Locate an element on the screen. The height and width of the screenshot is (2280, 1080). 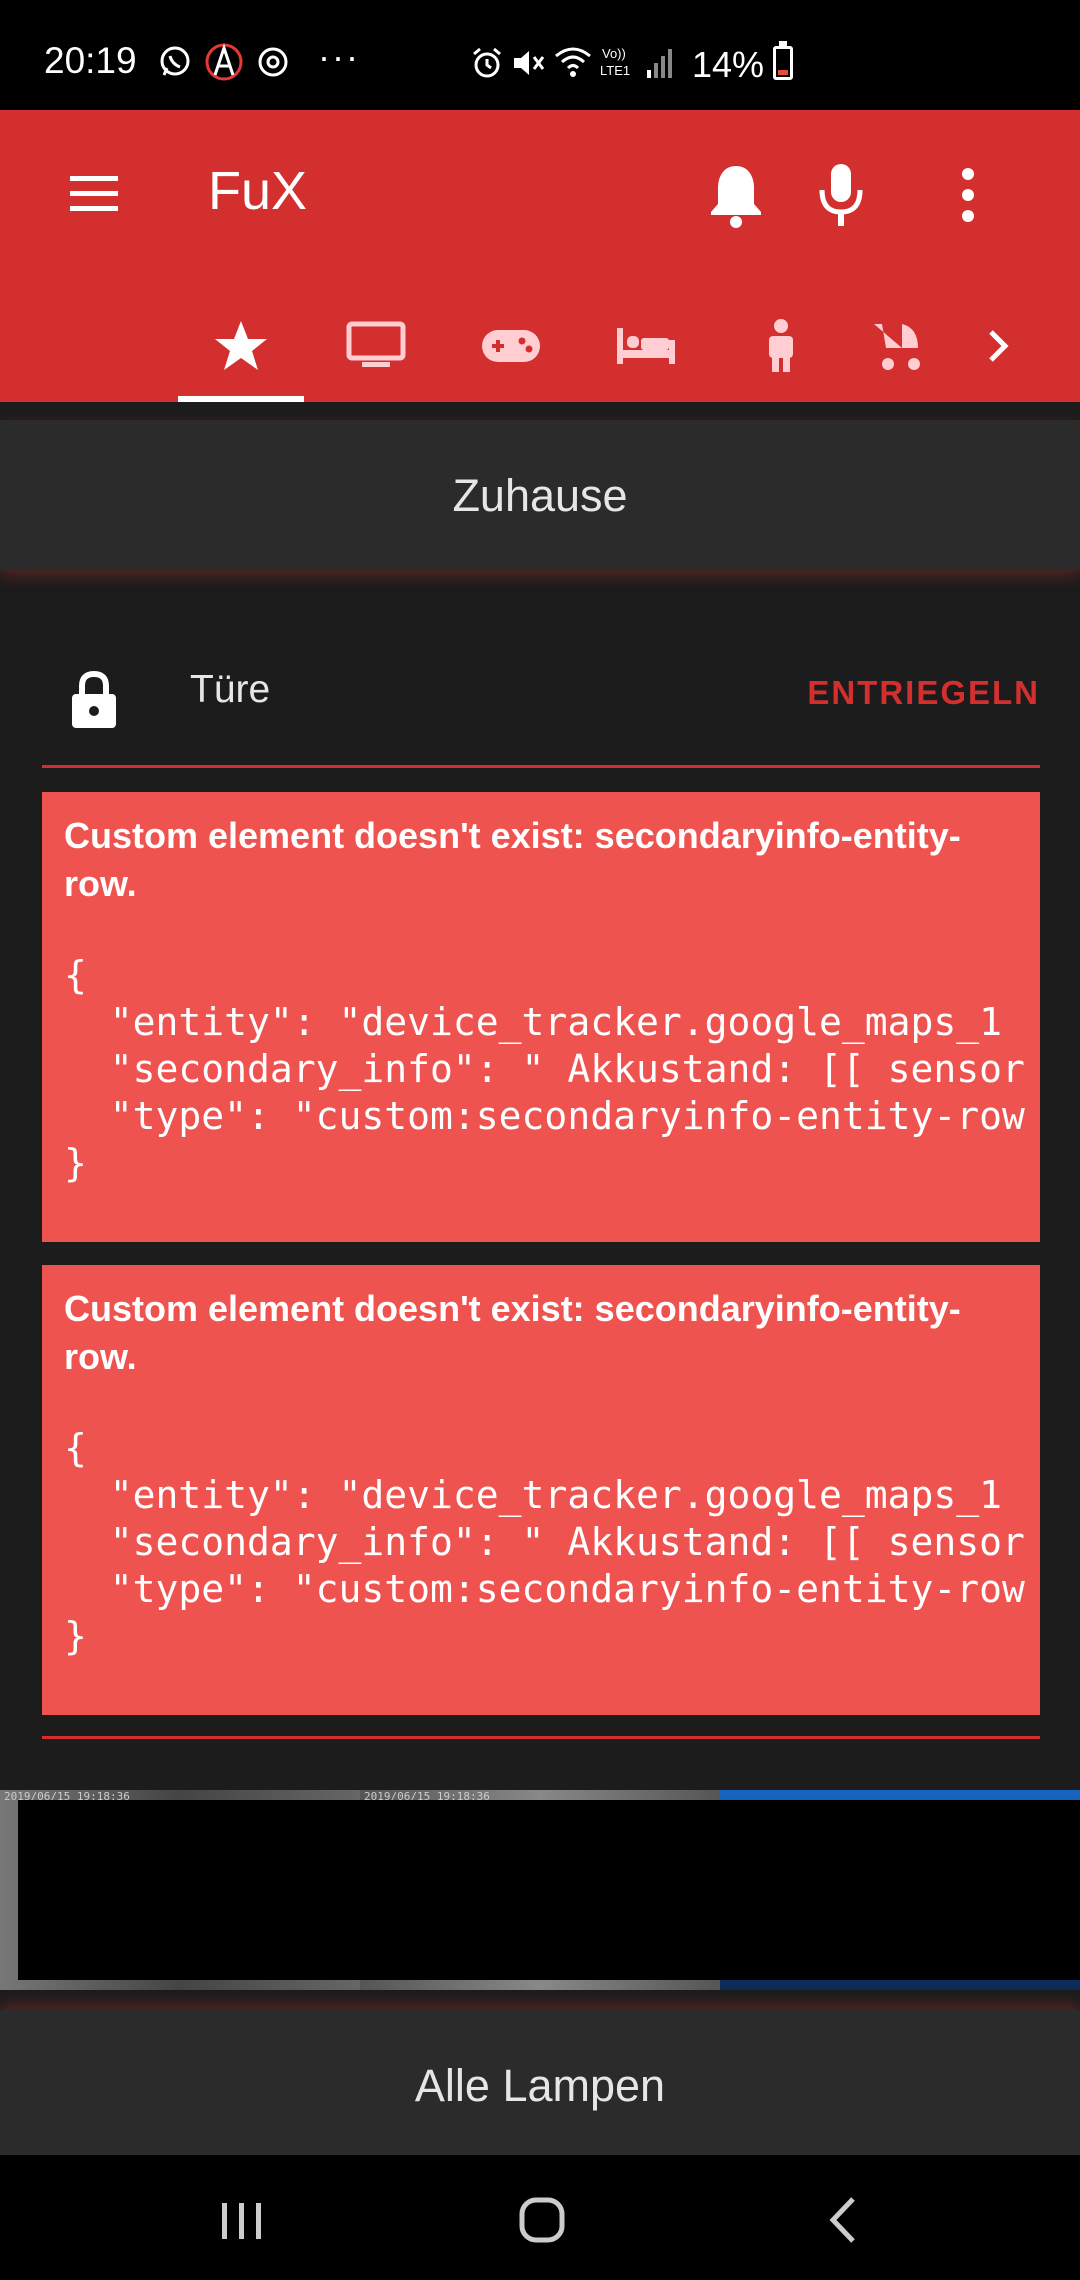
lock-label: Türe is located at coordinates (230, 689).